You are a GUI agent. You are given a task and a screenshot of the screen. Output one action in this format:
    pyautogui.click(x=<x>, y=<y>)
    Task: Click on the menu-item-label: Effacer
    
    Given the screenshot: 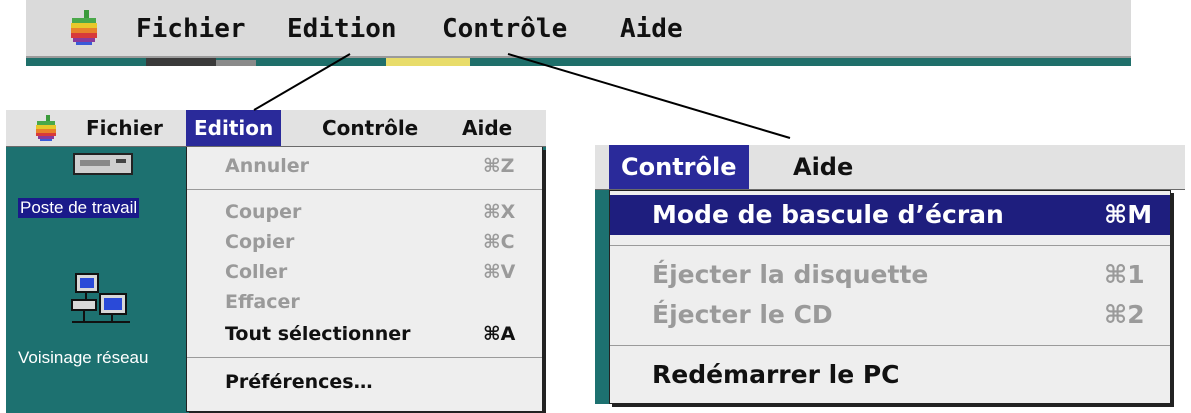 What is the action you would take?
    pyautogui.click(x=262, y=302)
    